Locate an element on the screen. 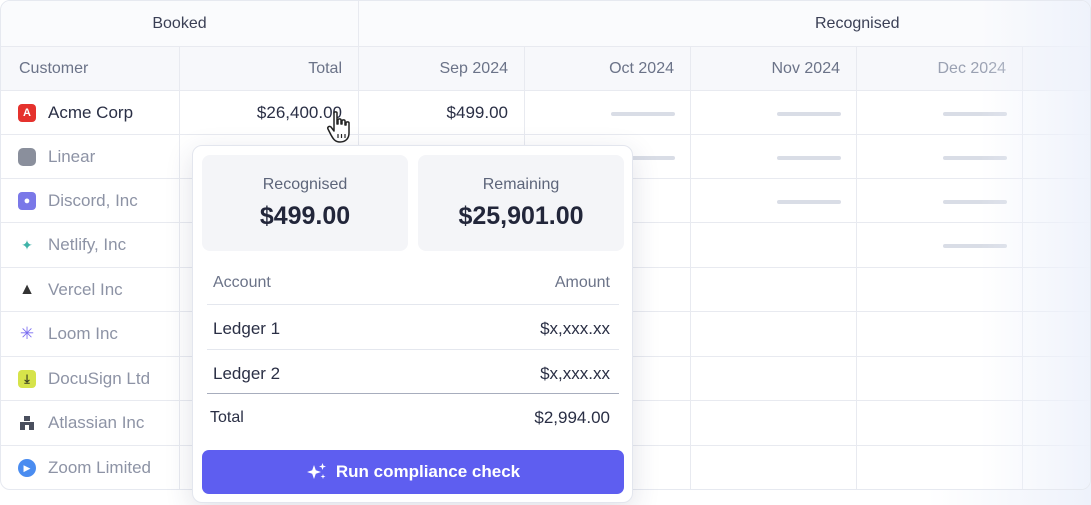  ledger-name: Ledger 1 is located at coordinates (247, 328).